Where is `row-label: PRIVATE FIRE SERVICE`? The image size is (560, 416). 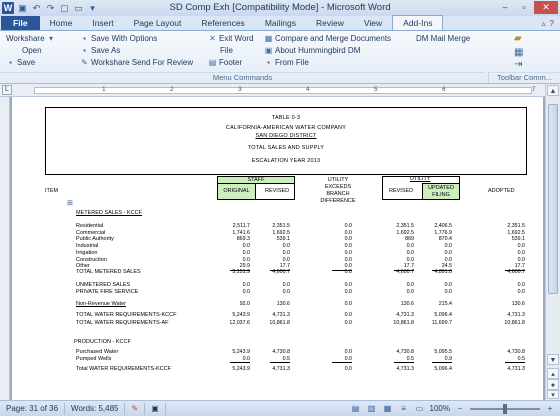
row-label: PRIVATE FIRE SERVICE is located at coordinates (107, 292).